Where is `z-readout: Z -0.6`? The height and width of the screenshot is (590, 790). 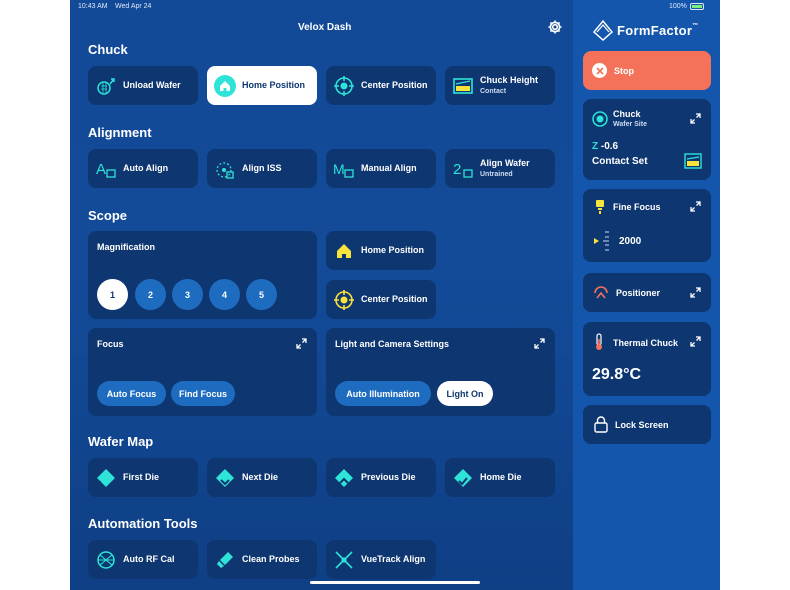 z-readout: Z -0.6 is located at coordinates (605, 146).